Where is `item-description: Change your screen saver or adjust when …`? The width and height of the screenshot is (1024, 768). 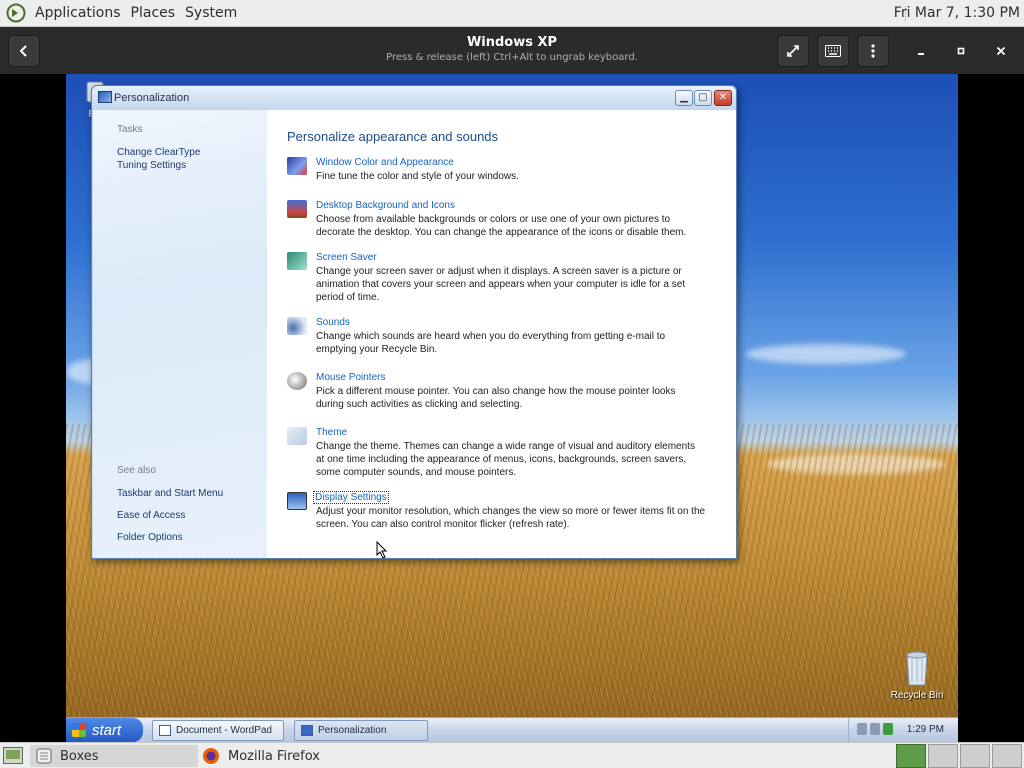
item-description: Change your screen saver or adjust when … is located at coordinates (501, 284).